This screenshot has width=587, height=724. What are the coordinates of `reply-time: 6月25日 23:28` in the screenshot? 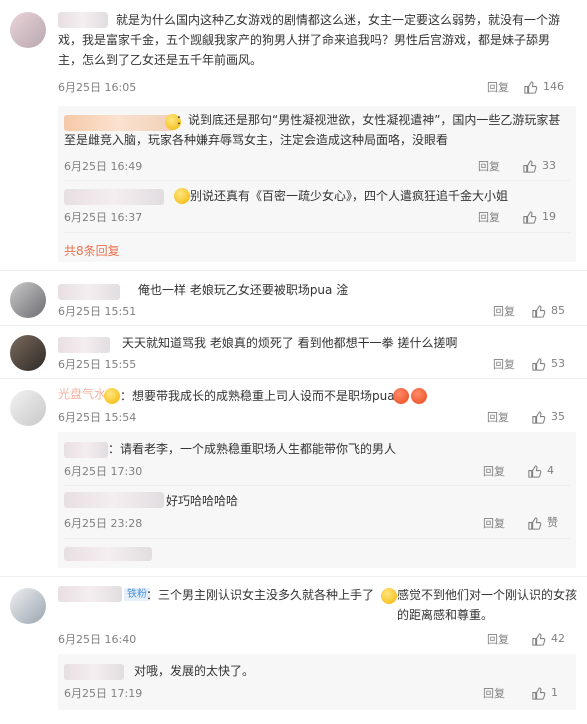 It's located at (103, 523).